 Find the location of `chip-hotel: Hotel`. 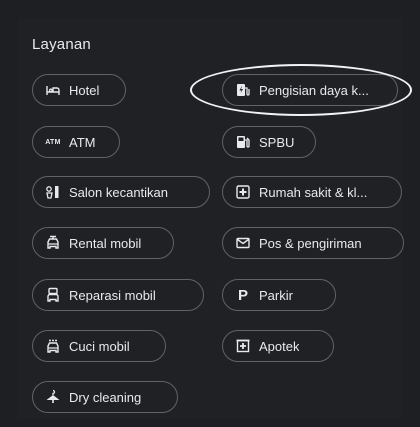

chip-hotel: Hotel is located at coordinates (79, 90).